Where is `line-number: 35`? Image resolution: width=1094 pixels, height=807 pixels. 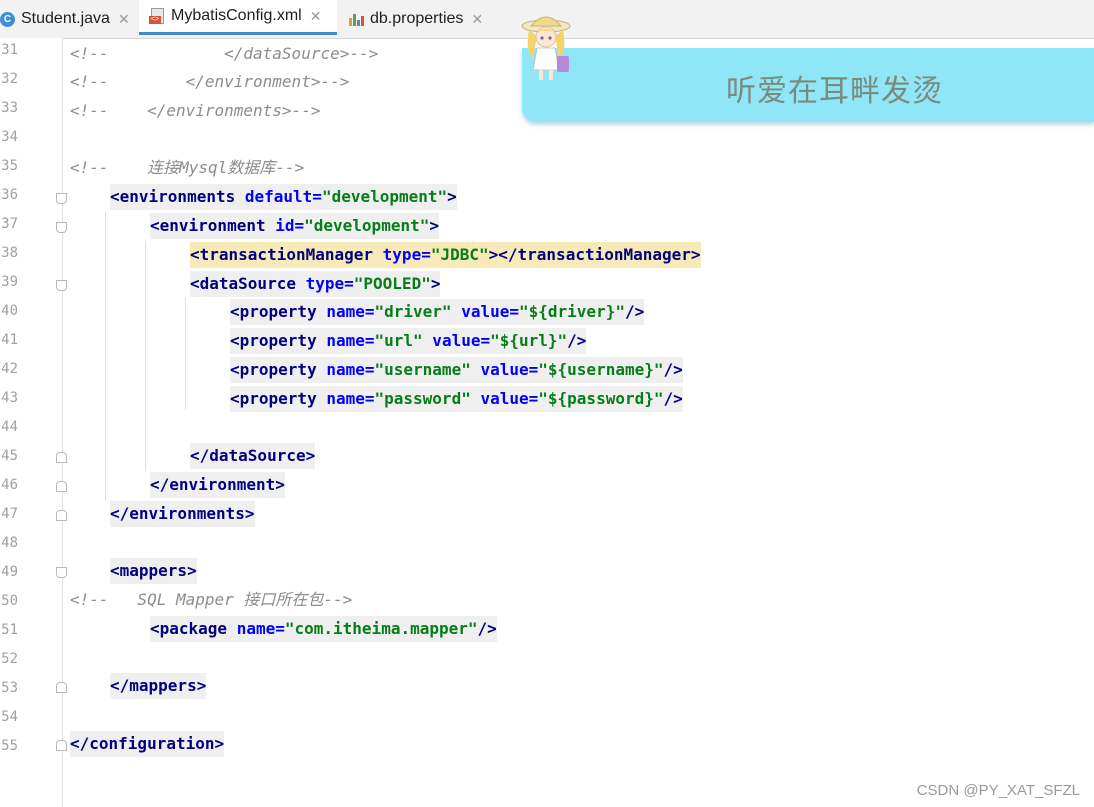 line-number: 35 is located at coordinates (9, 166).